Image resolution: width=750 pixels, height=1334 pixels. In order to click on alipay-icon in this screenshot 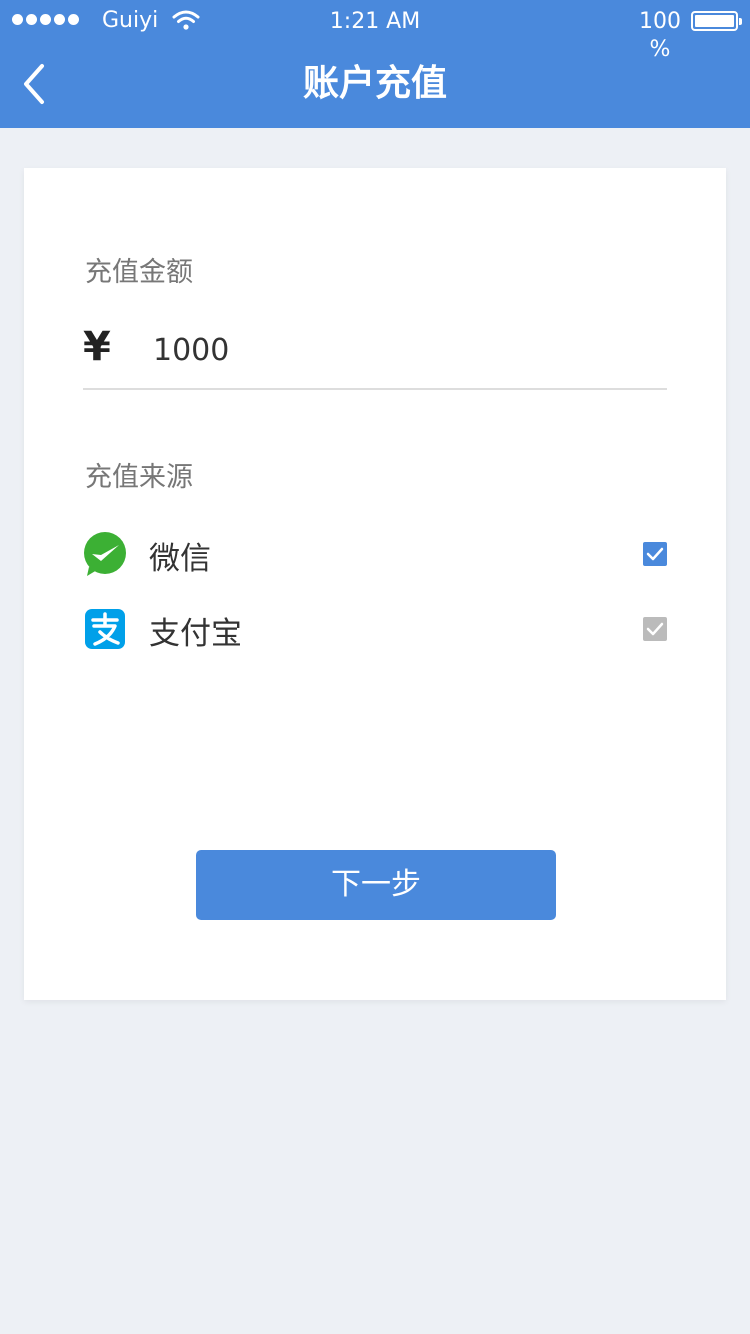, I will do `click(105, 629)`.